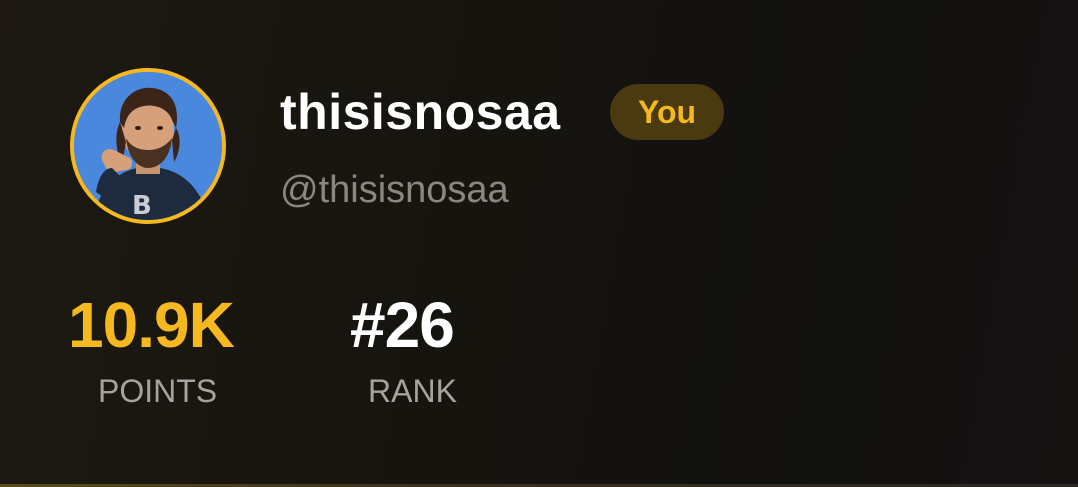 The height and width of the screenshot is (487, 1078). I want to click on rank-value: #26, so click(402, 325).